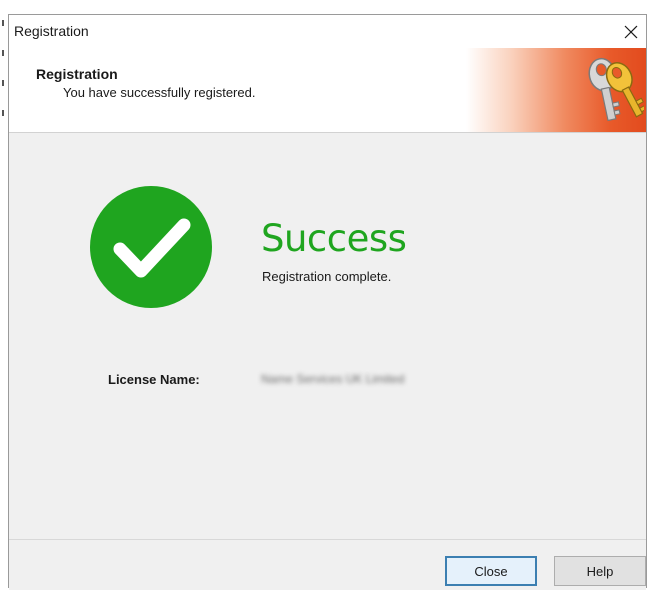 The width and height of the screenshot is (649, 590). What do you see at coordinates (151, 247) in the screenshot?
I see `checkmark-circle-icon` at bounding box center [151, 247].